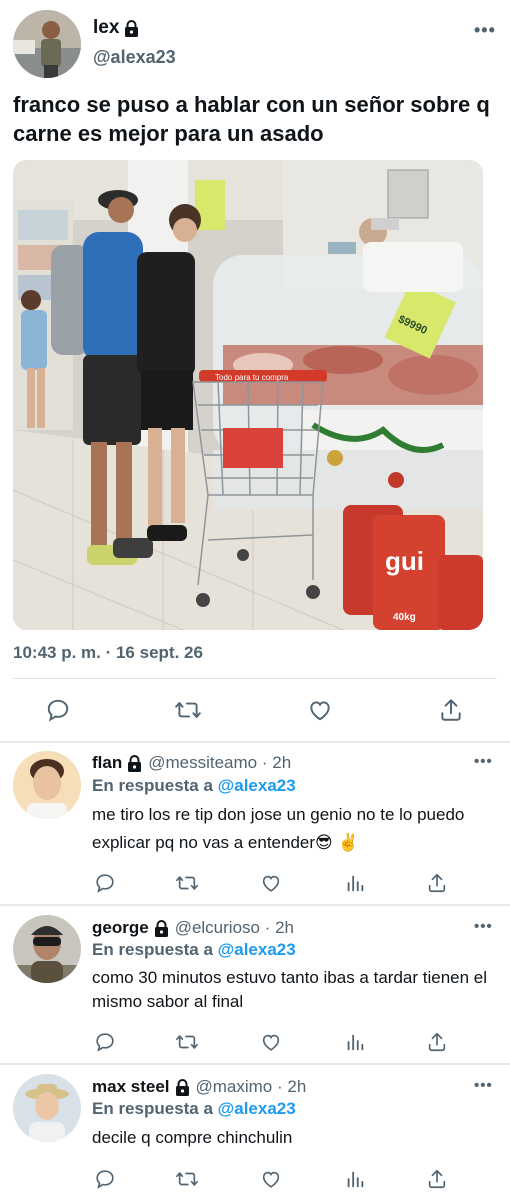 Image resolution: width=510 pixels, height=1200 pixels. Describe the element at coordinates (404, 561) in the screenshot. I see `bag-brand-text: gui` at that location.